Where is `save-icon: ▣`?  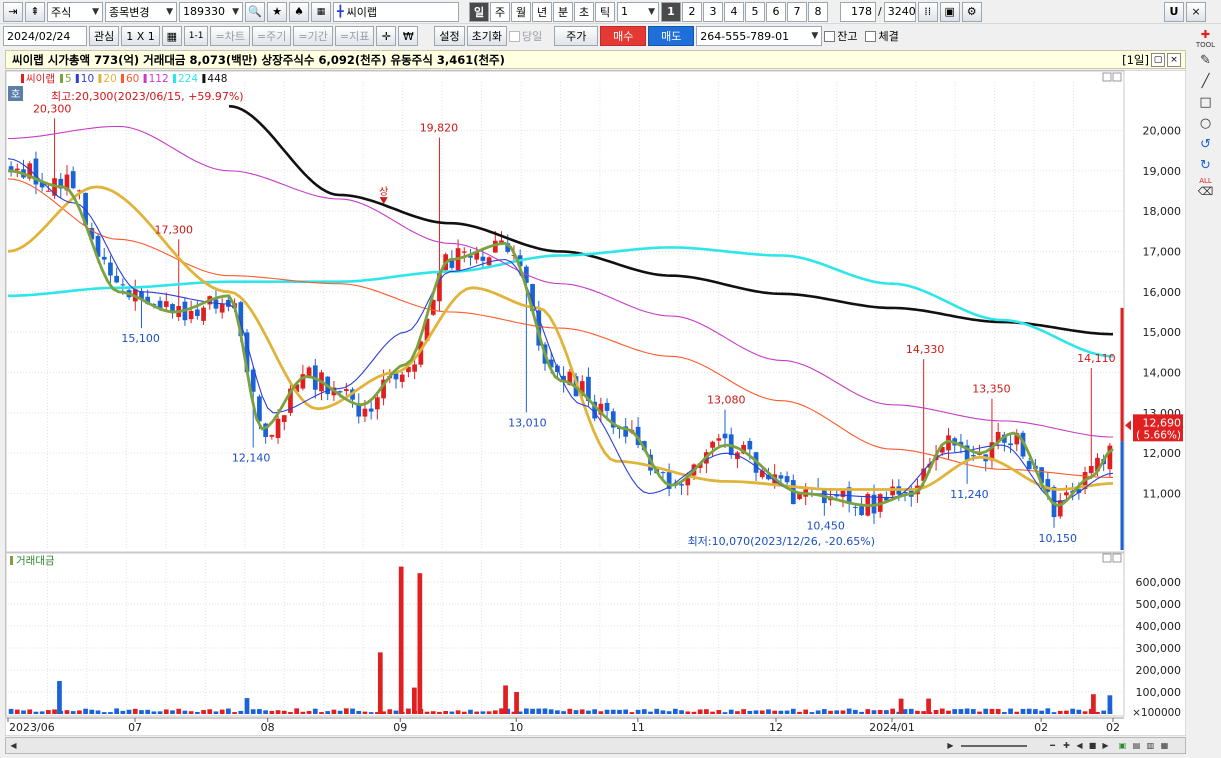 save-icon: ▣ is located at coordinates (949, 11).